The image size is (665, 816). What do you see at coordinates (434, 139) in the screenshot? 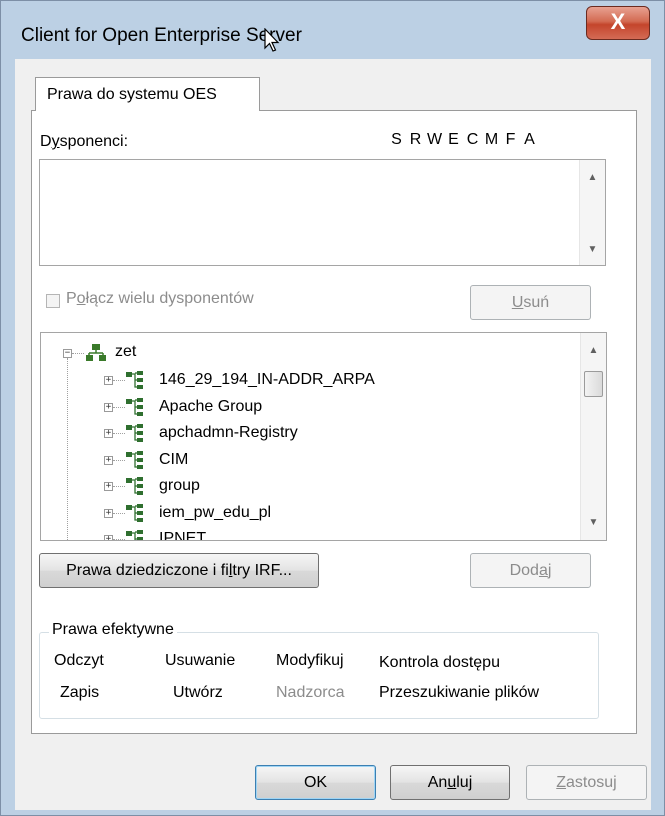
I see `rights-column-w: W` at bounding box center [434, 139].